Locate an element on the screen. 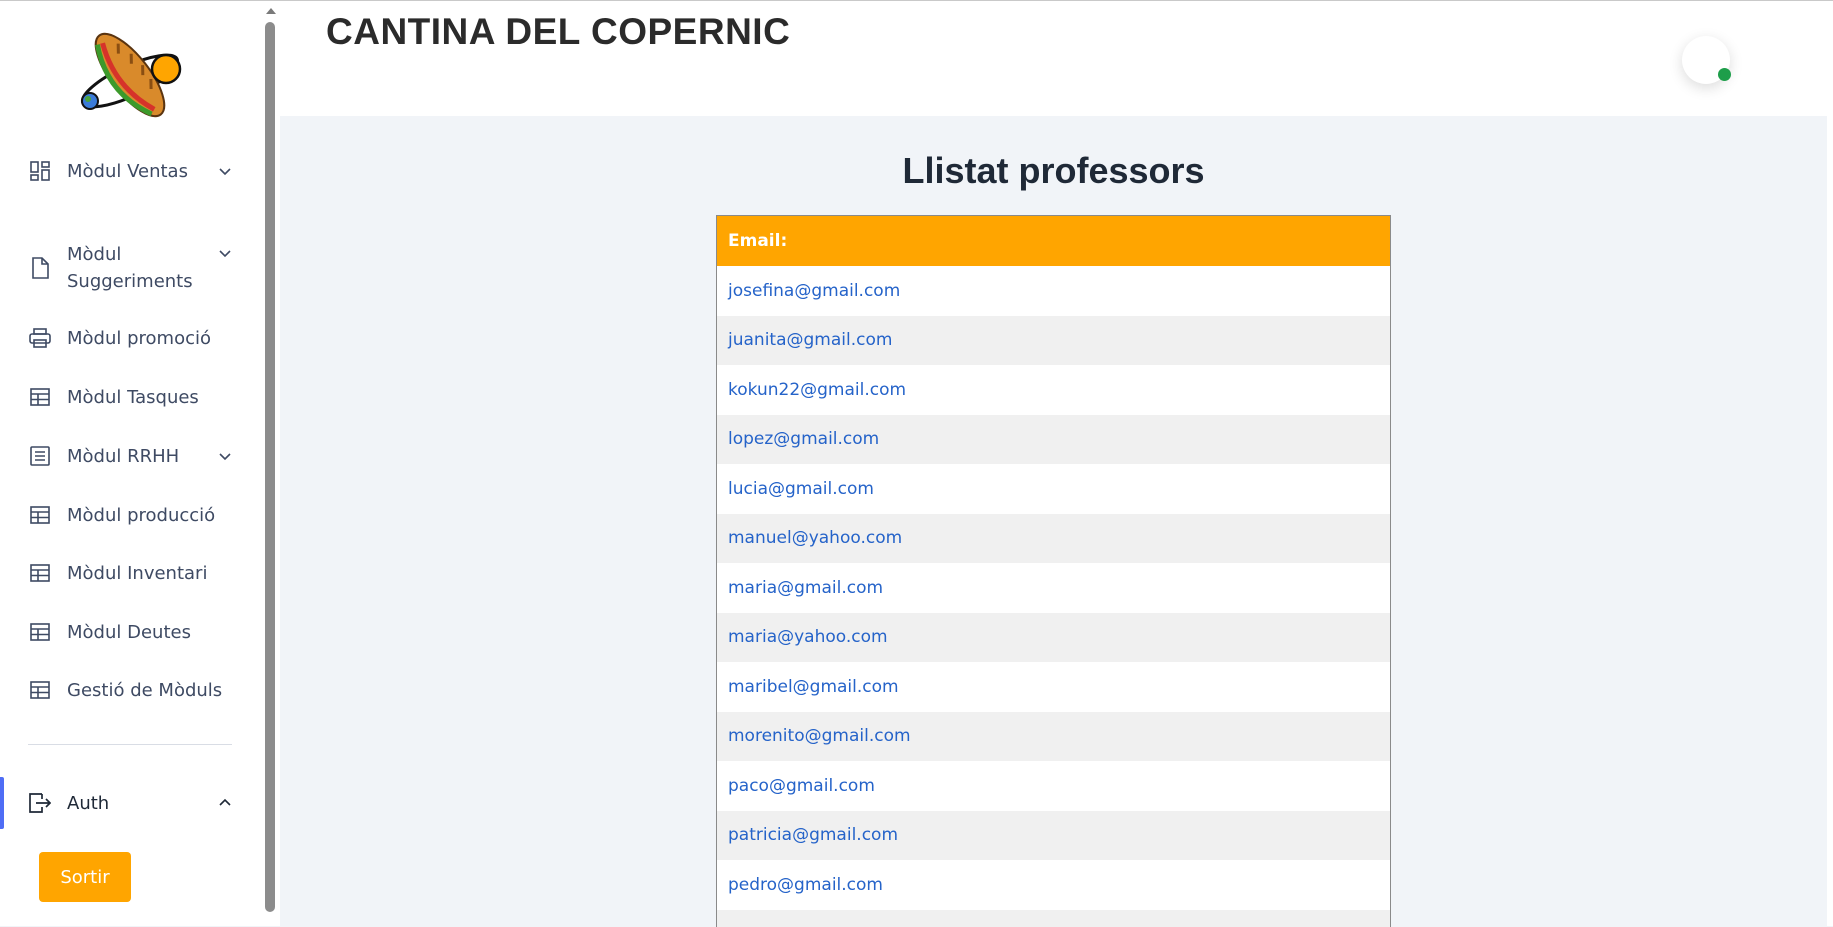 Image resolution: width=1833 pixels, height=927 pixels. table-row: manuel@yahoo.com is located at coordinates (1053, 539).